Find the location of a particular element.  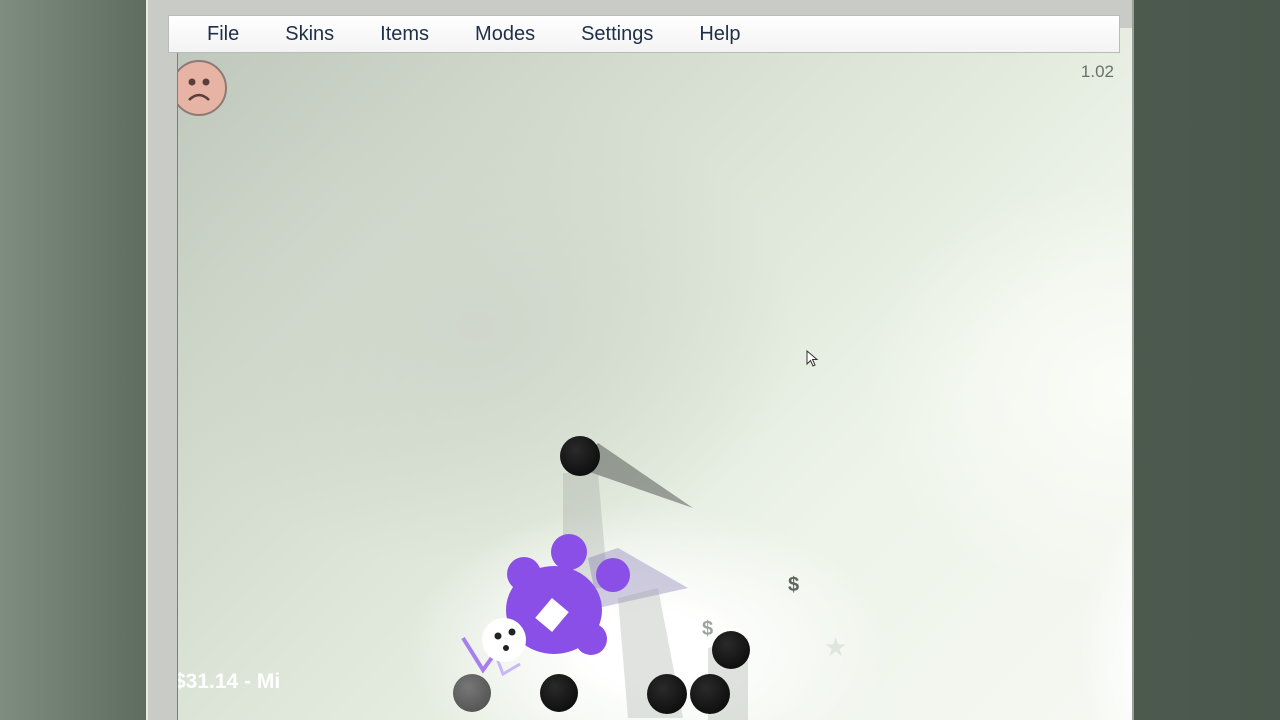

menu-help: Help is located at coordinates (719, 34).